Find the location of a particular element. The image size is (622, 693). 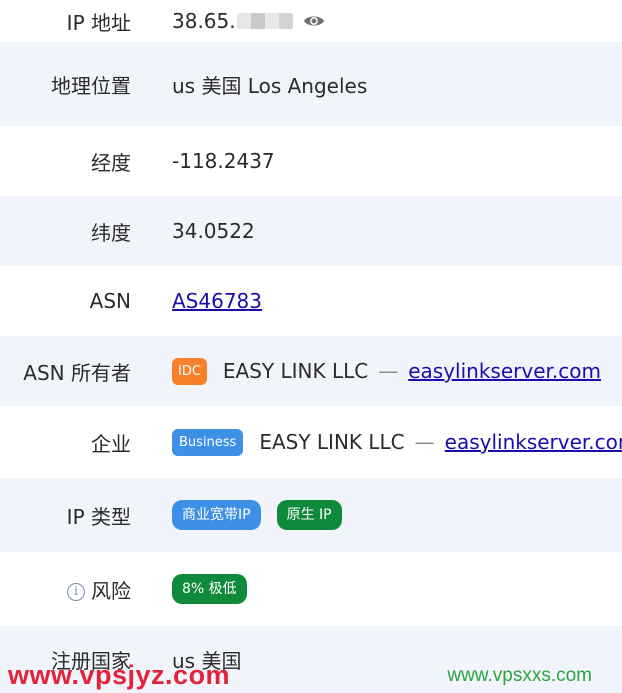

row-risk: i 风险 8% 极低 is located at coordinates (311, 589).